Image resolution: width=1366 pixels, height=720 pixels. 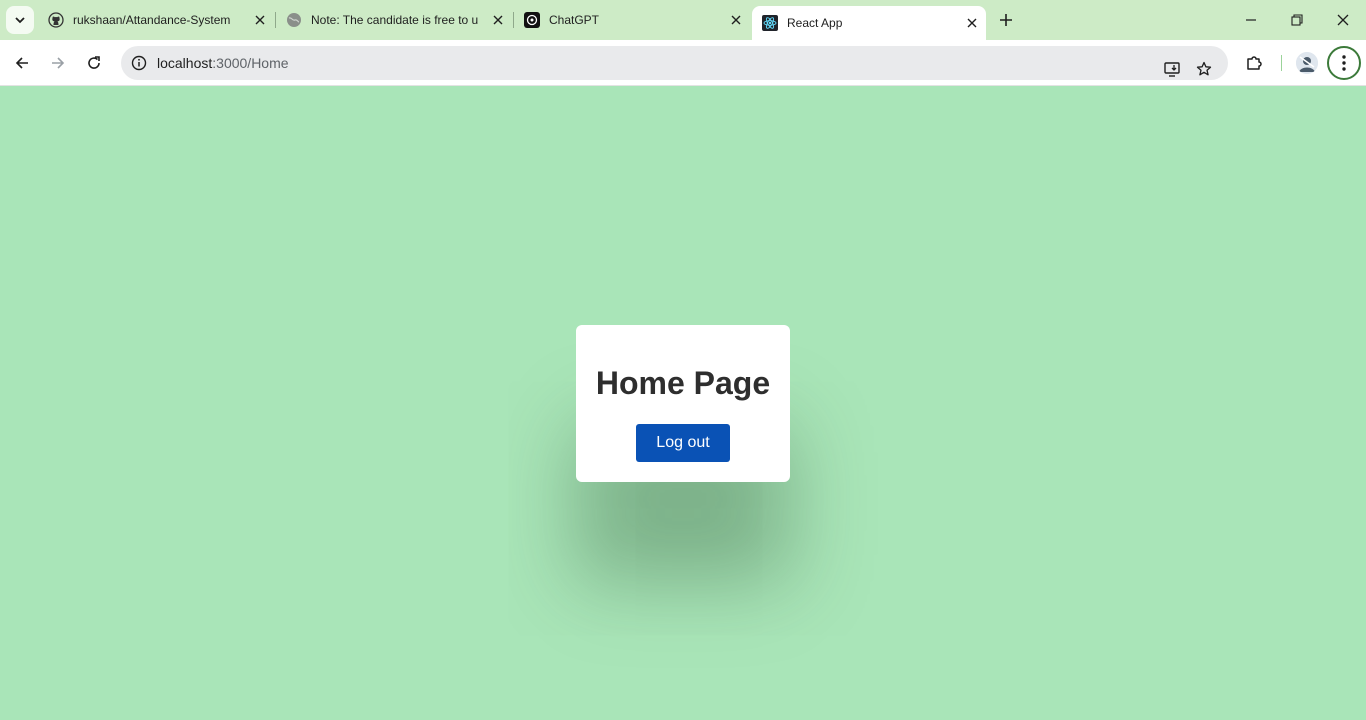 I want to click on globe-icon, so click(x=294, y=20).